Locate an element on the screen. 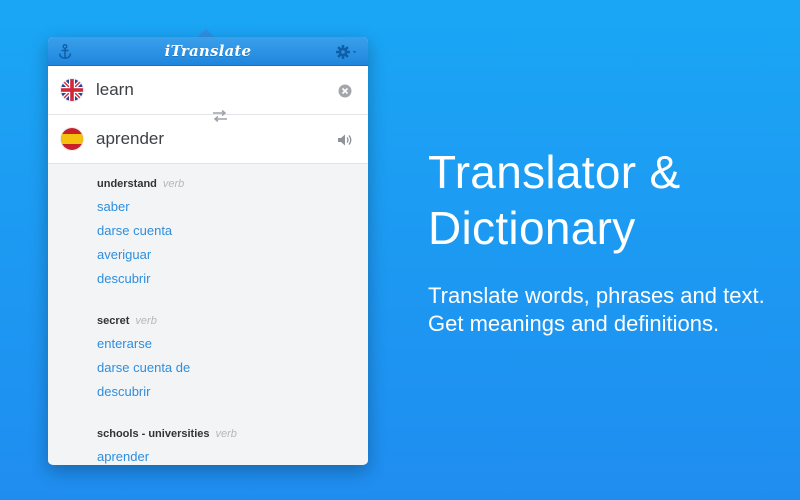 The height and width of the screenshot is (500, 800). uk-flag-icon is located at coordinates (72, 90).